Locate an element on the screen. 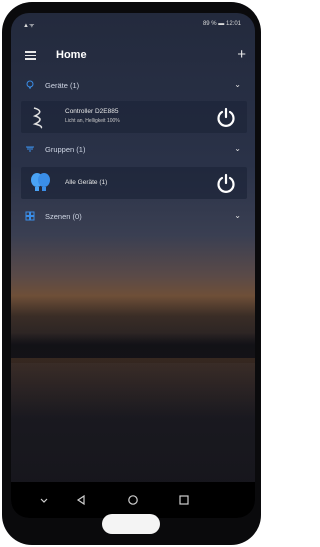 The height and width of the screenshot is (547, 320). led-strip-icon is located at coordinates (37, 118).